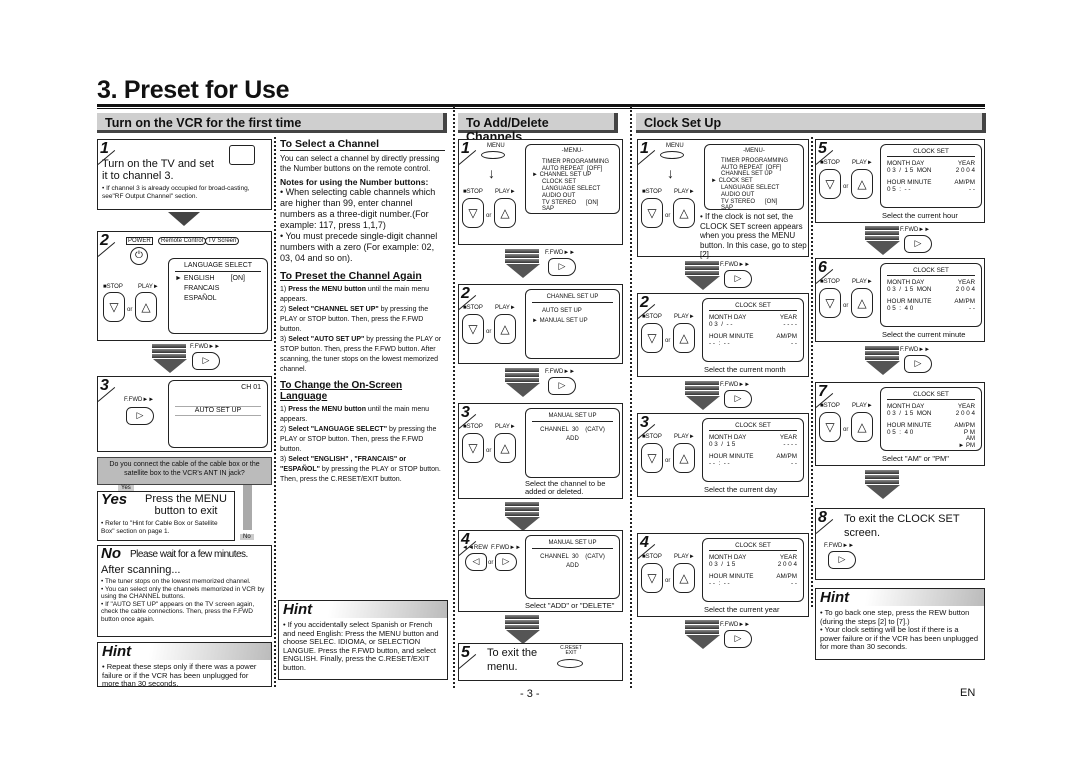 Image resolution: width=1080 pixels, height=763 pixels. What do you see at coordinates (104, 385) in the screenshot?
I see `step-number: 3` at bounding box center [104, 385].